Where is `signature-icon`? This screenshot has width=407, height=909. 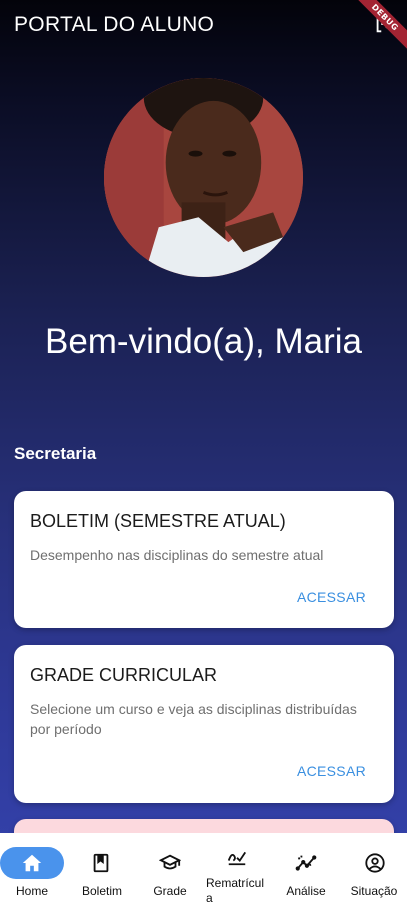
signature-icon is located at coordinates (237, 858).